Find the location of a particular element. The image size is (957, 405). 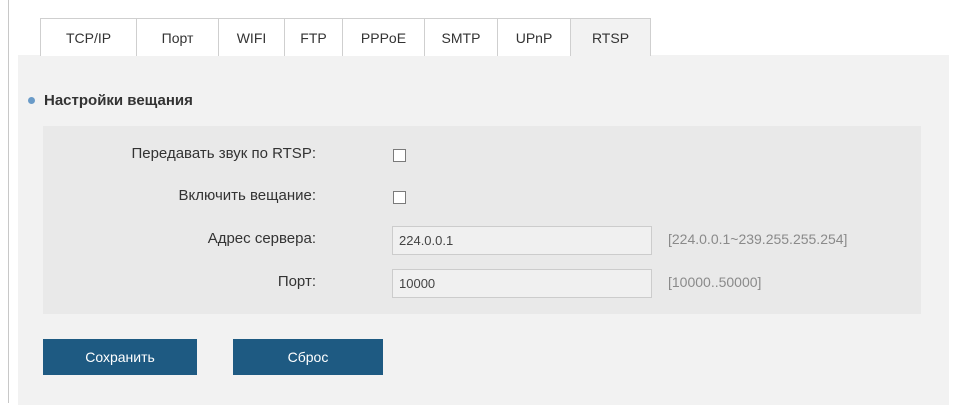

bullet-icon is located at coordinates (31, 100).